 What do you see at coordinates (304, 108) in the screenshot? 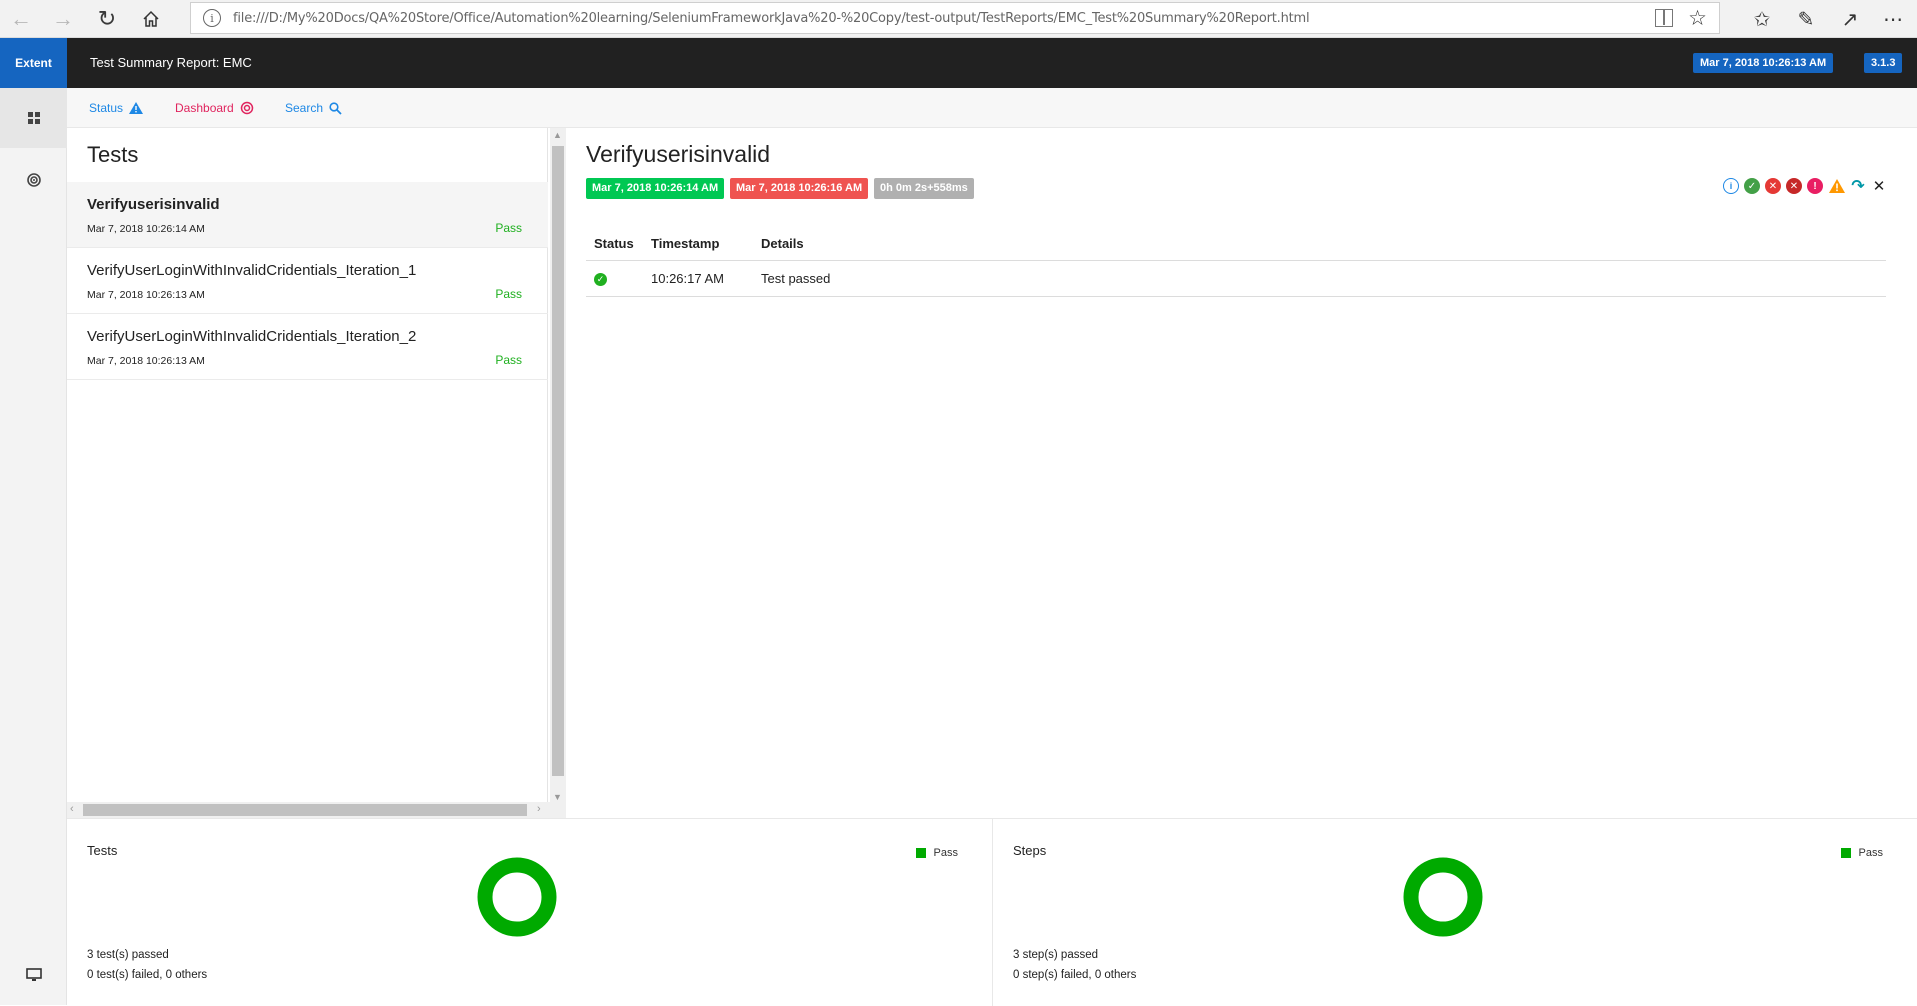
I see `search-label: Search` at bounding box center [304, 108].